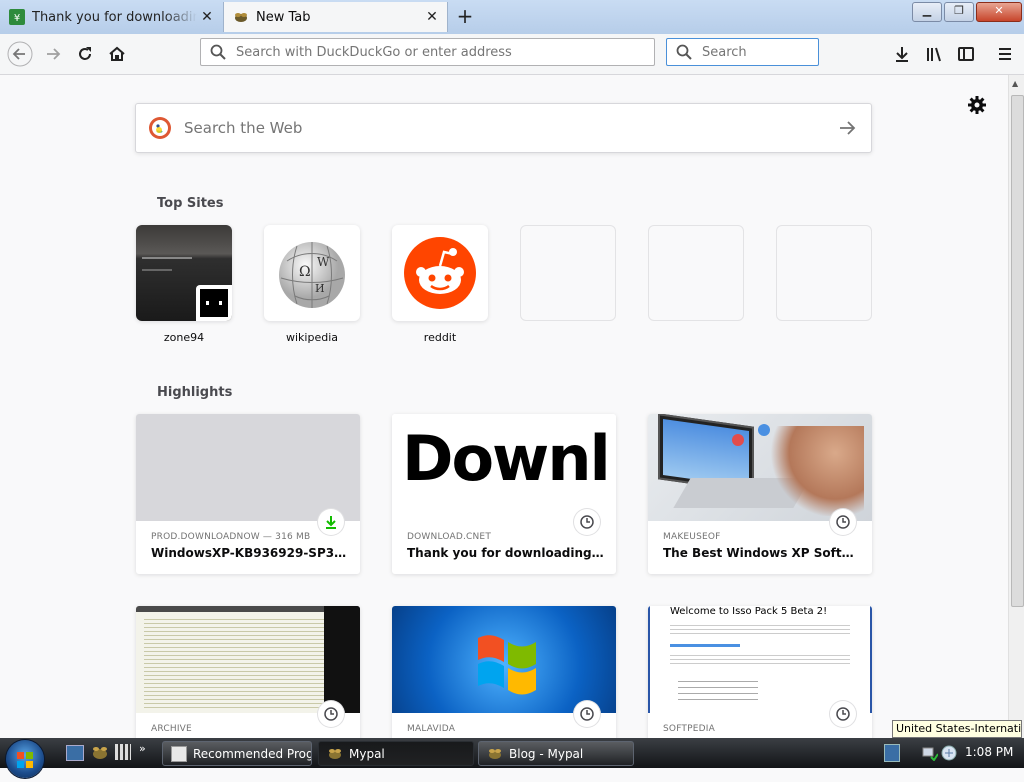 The width and height of the screenshot is (1024, 782). What do you see at coordinates (75, 753) in the screenshot?
I see `show-desktop-icon` at bounding box center [75, 753].